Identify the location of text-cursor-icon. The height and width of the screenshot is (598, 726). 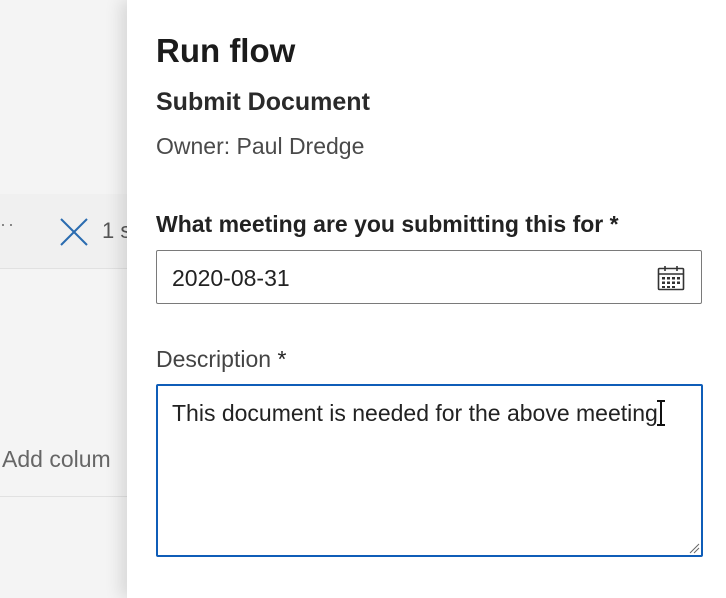
(660, 413).